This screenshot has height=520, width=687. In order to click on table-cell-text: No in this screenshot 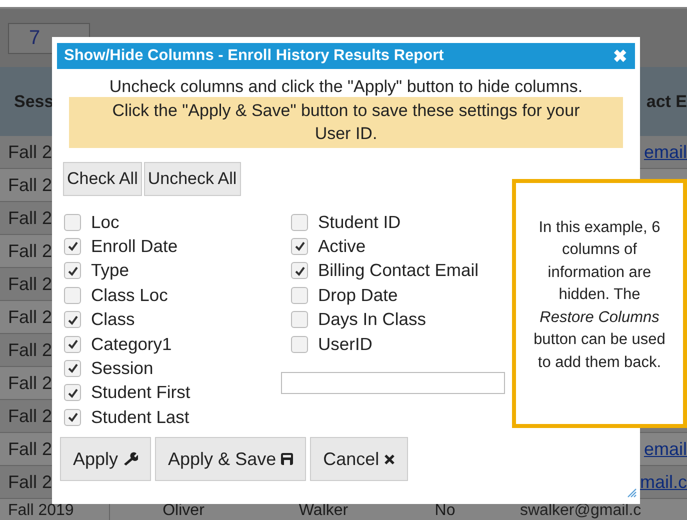, I will do `click(445, 511)`.